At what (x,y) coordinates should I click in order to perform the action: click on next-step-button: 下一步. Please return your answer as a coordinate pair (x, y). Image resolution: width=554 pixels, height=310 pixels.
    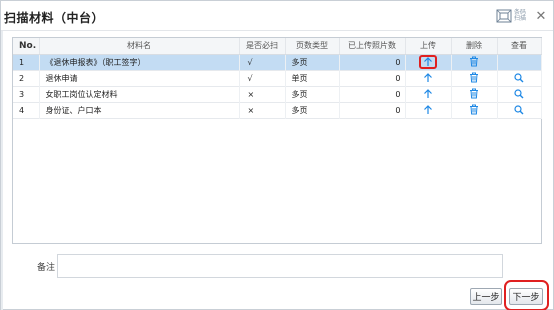
    Looking at the image, I should click on (526, 296).